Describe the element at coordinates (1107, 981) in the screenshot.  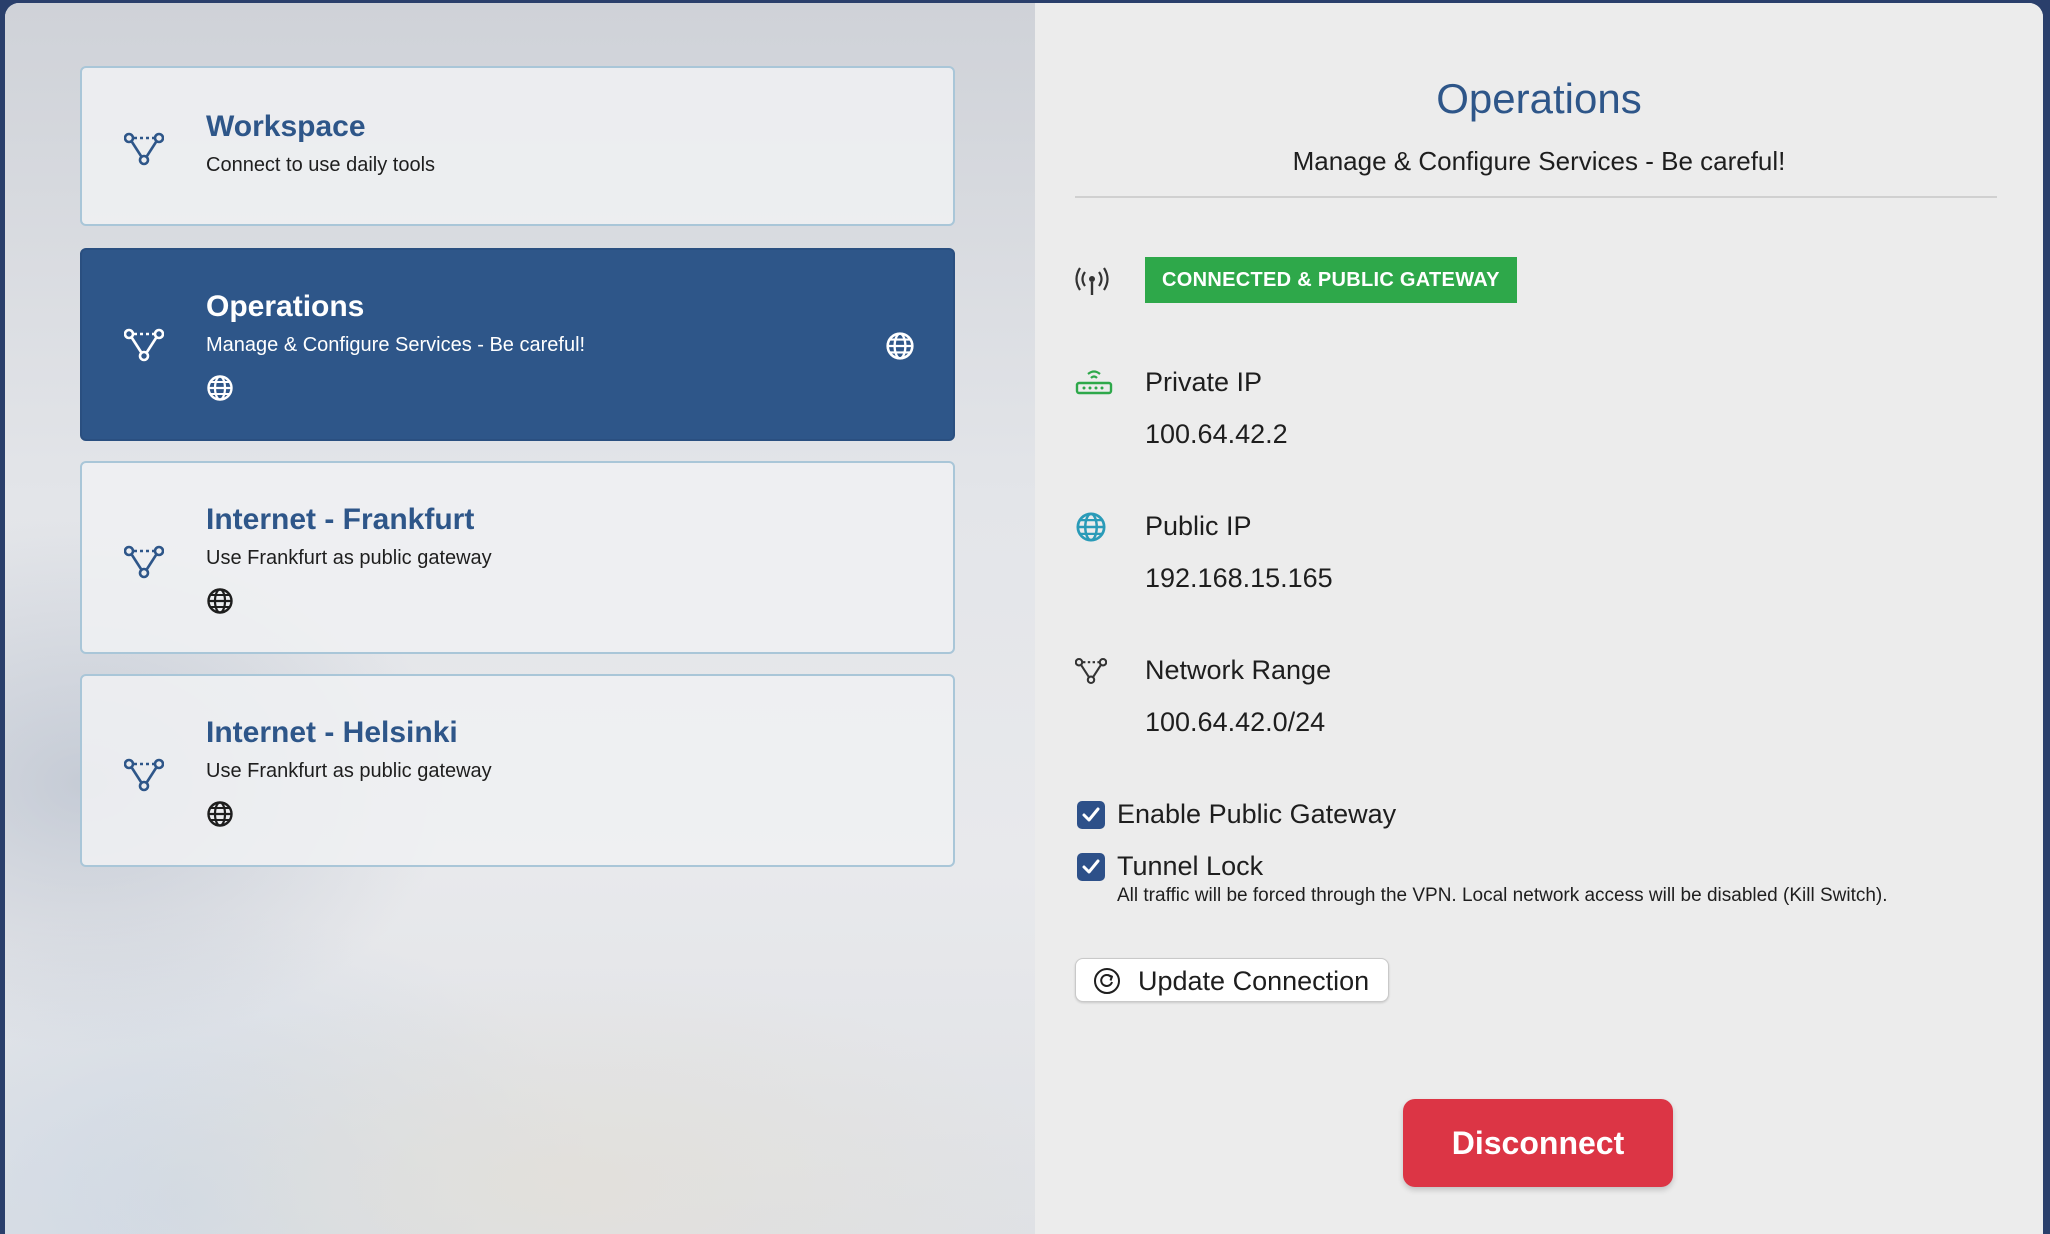
I see `refresh-icon` at that location.